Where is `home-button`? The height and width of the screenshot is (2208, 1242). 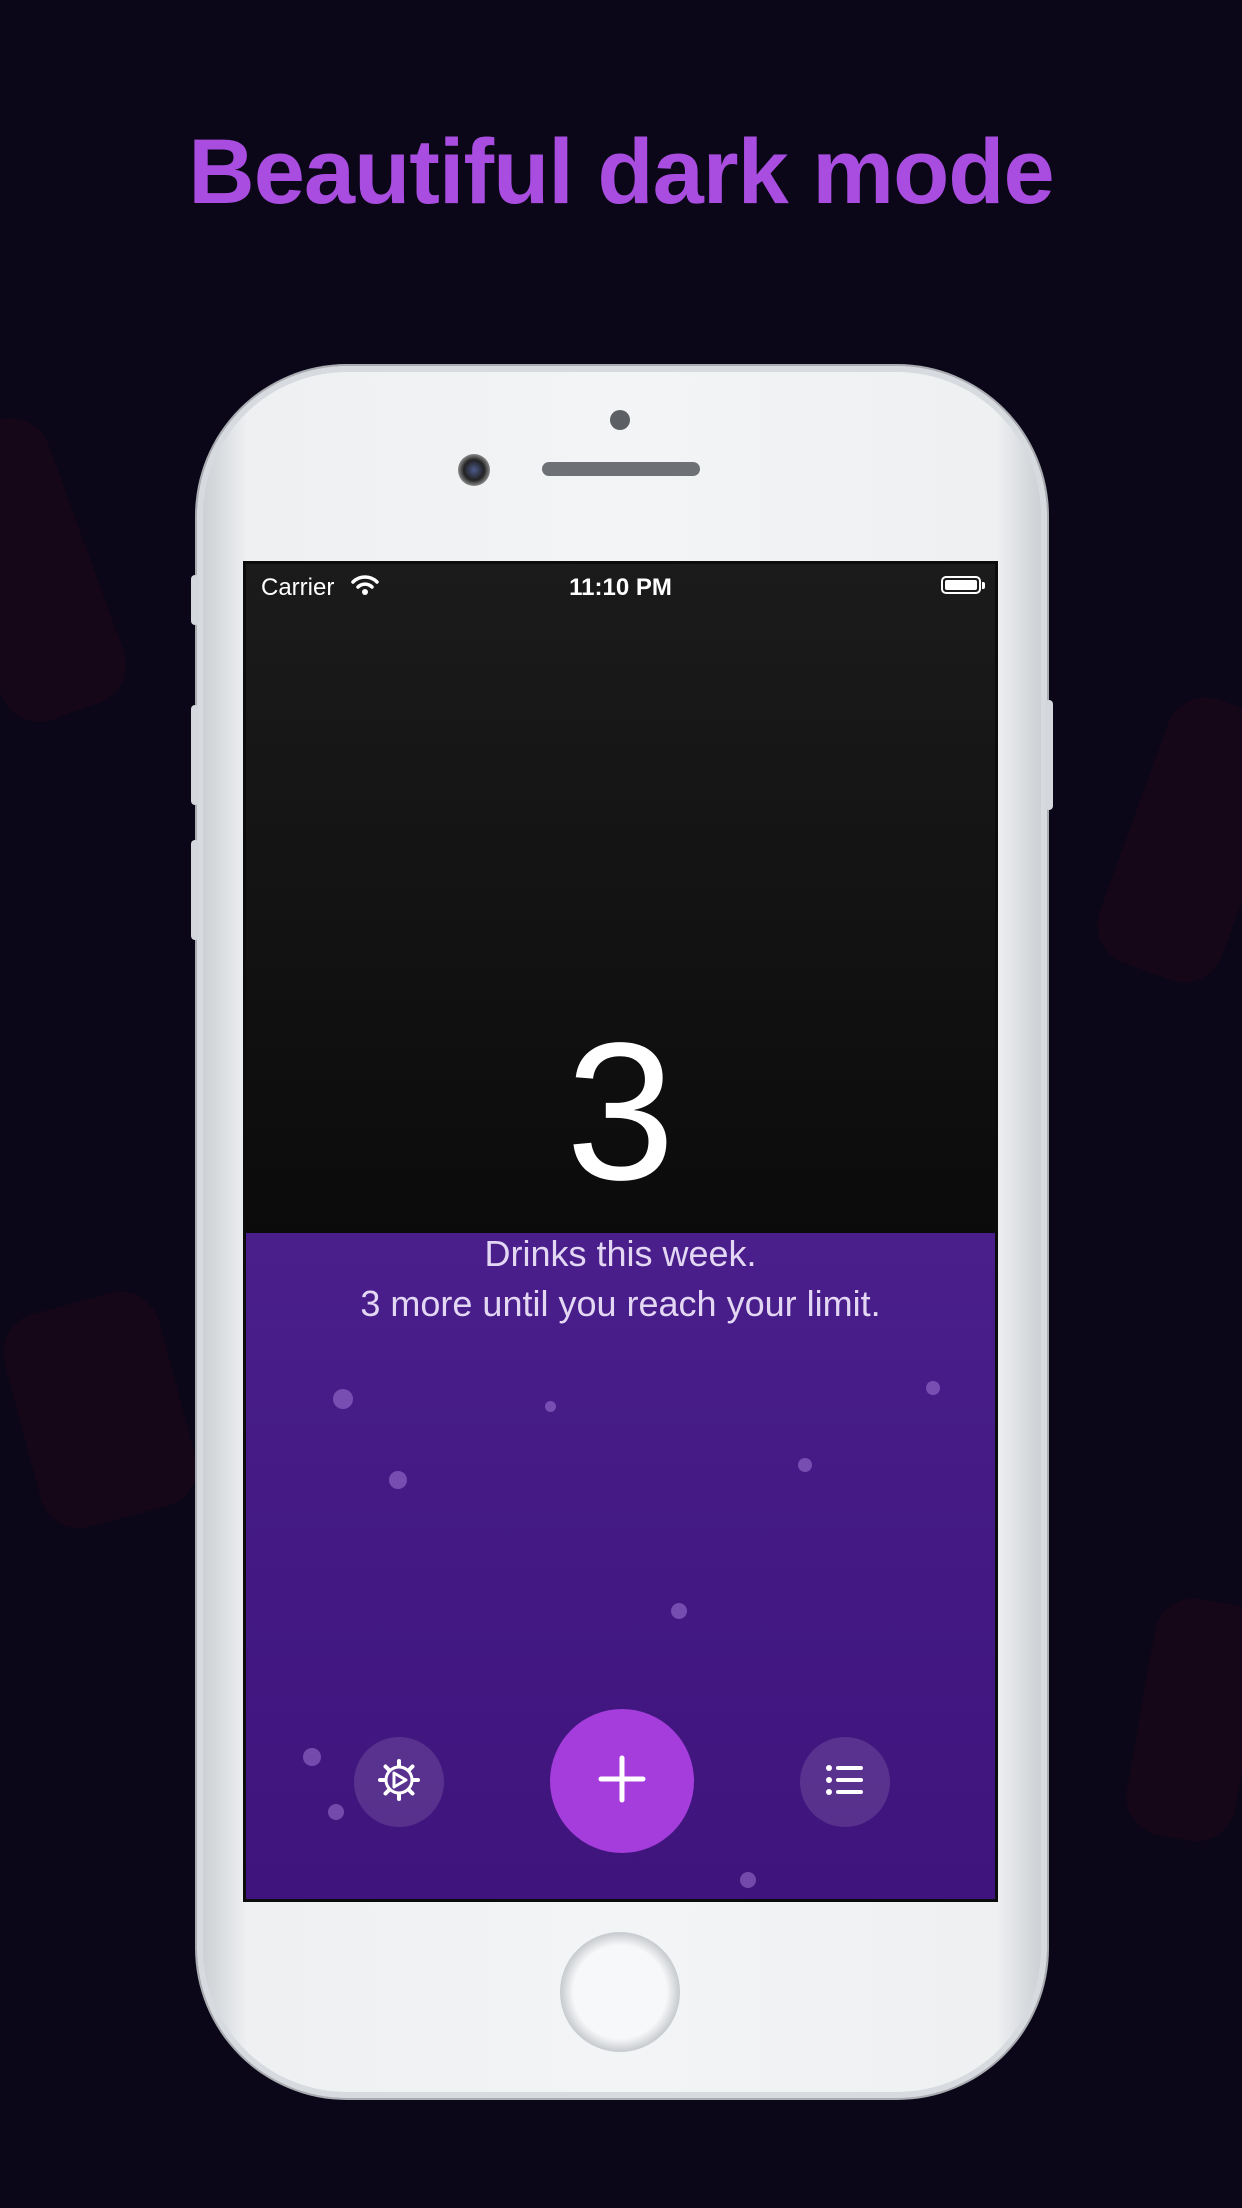 home-button is located at coordinates (620, 1992).